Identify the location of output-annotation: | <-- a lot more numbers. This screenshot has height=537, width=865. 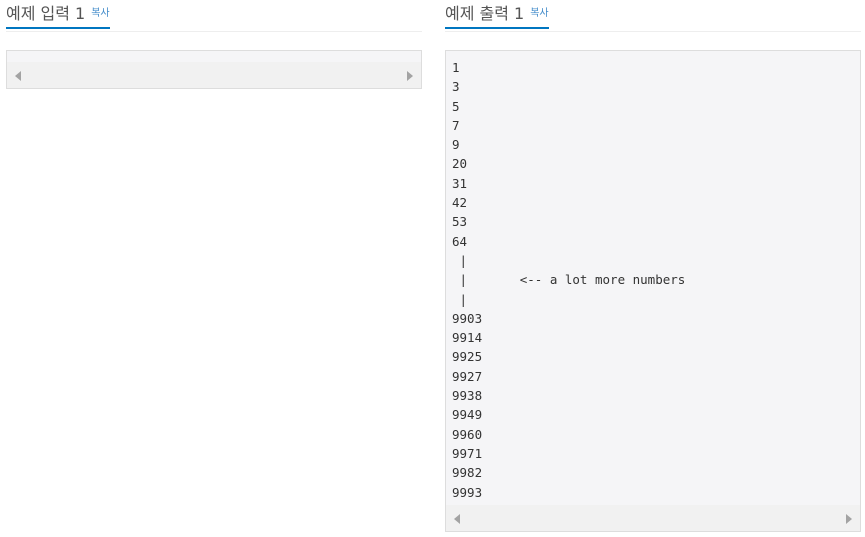
(569, 280).